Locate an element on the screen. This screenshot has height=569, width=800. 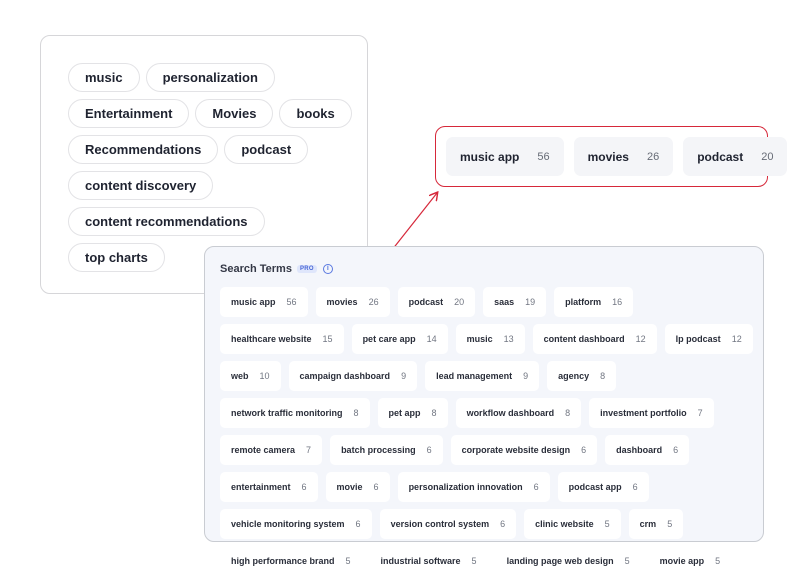
search-term-chip: music app 56 is located at coordinates (264, 302).